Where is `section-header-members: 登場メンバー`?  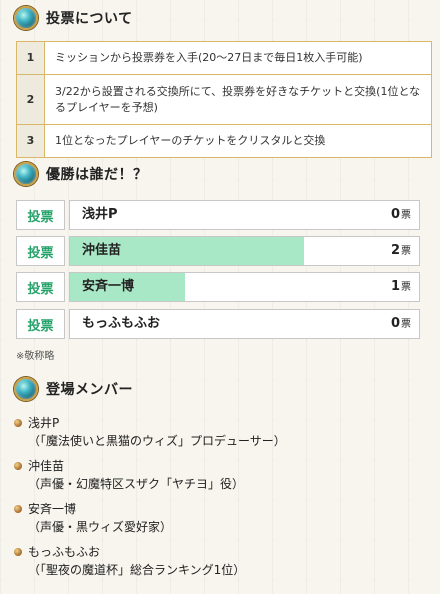
section-header-members: 登場メンバー is located at coordinates (73, 389).